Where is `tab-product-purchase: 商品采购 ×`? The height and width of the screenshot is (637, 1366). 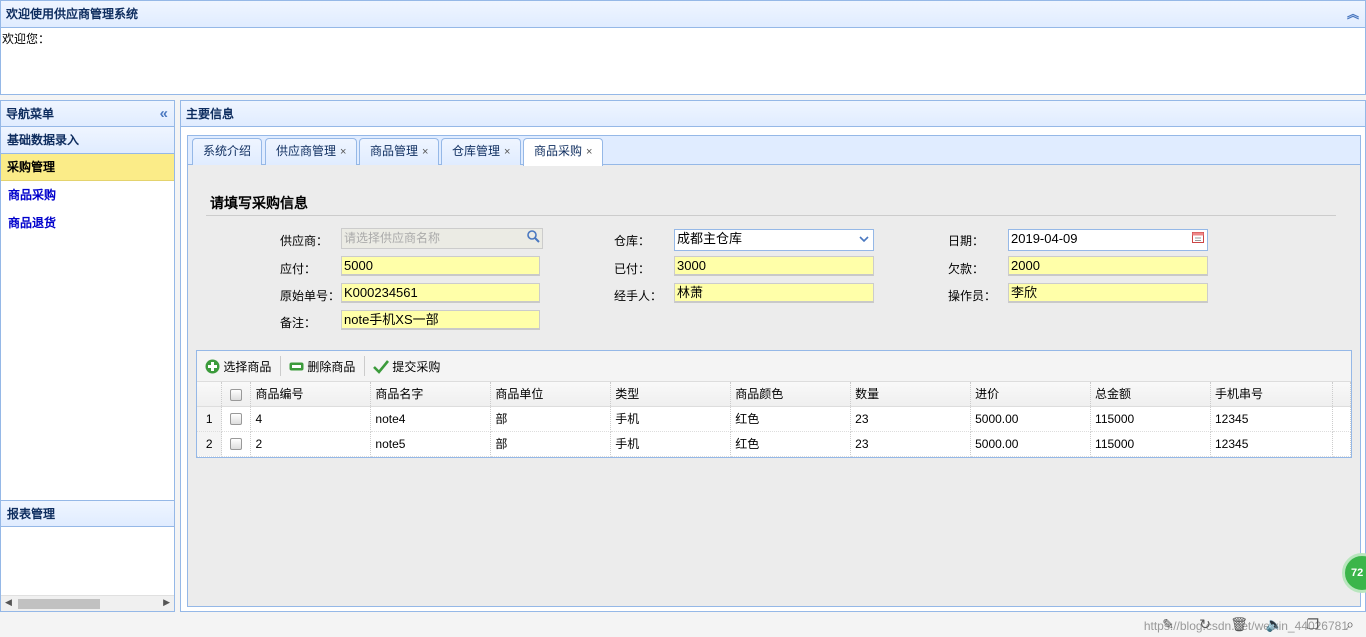
tab-product-purchase: 商品采购 × is located at coordinates (563, 152).